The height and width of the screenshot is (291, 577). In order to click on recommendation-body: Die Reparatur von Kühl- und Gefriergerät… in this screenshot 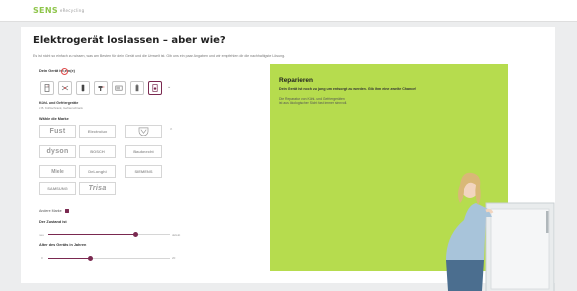, I will do `click(313, 101)`.